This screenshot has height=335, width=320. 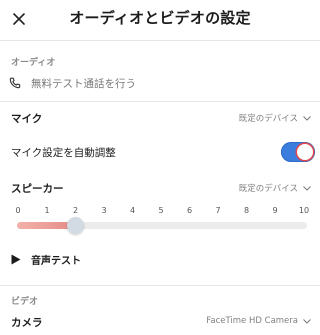 I want to click on speaker-label: スピーカー, so click(x=37, y=189).